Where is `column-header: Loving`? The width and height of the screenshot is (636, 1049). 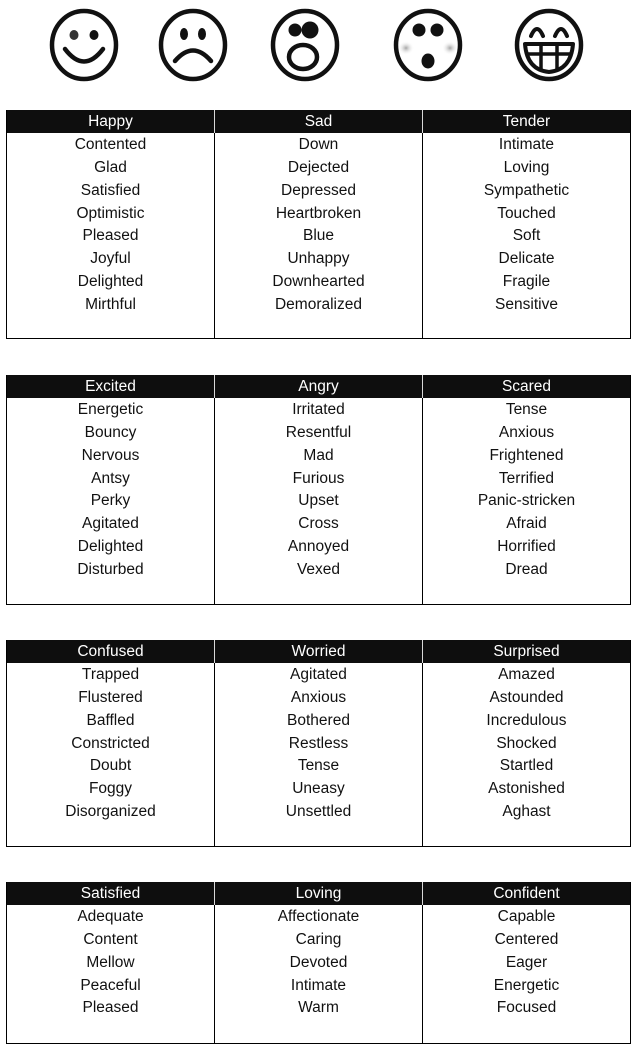 column-header: Loving is located at coordinates (318, 893).